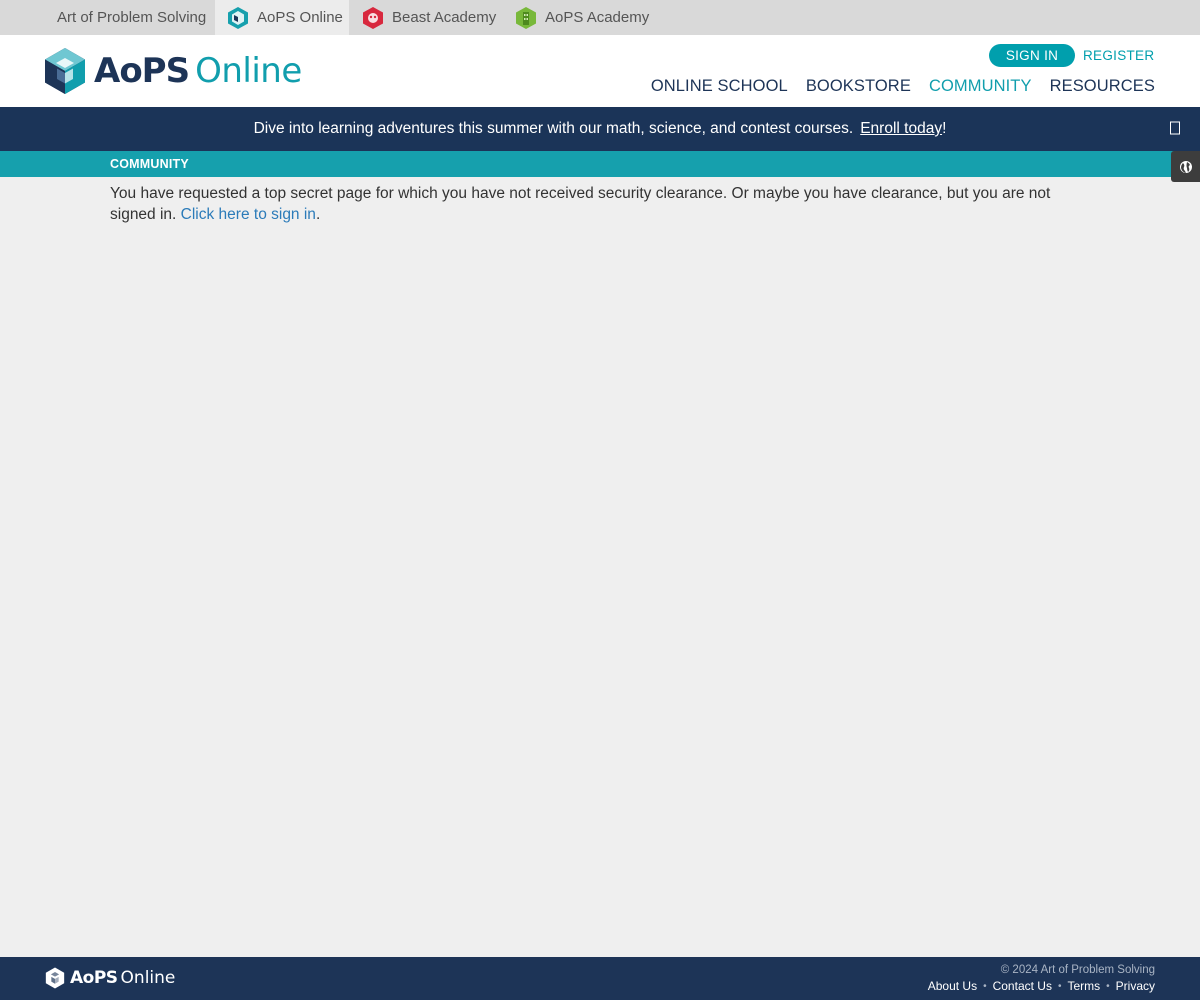  I want to click on site-tab-label: AoPS Online, so click(300, 17).